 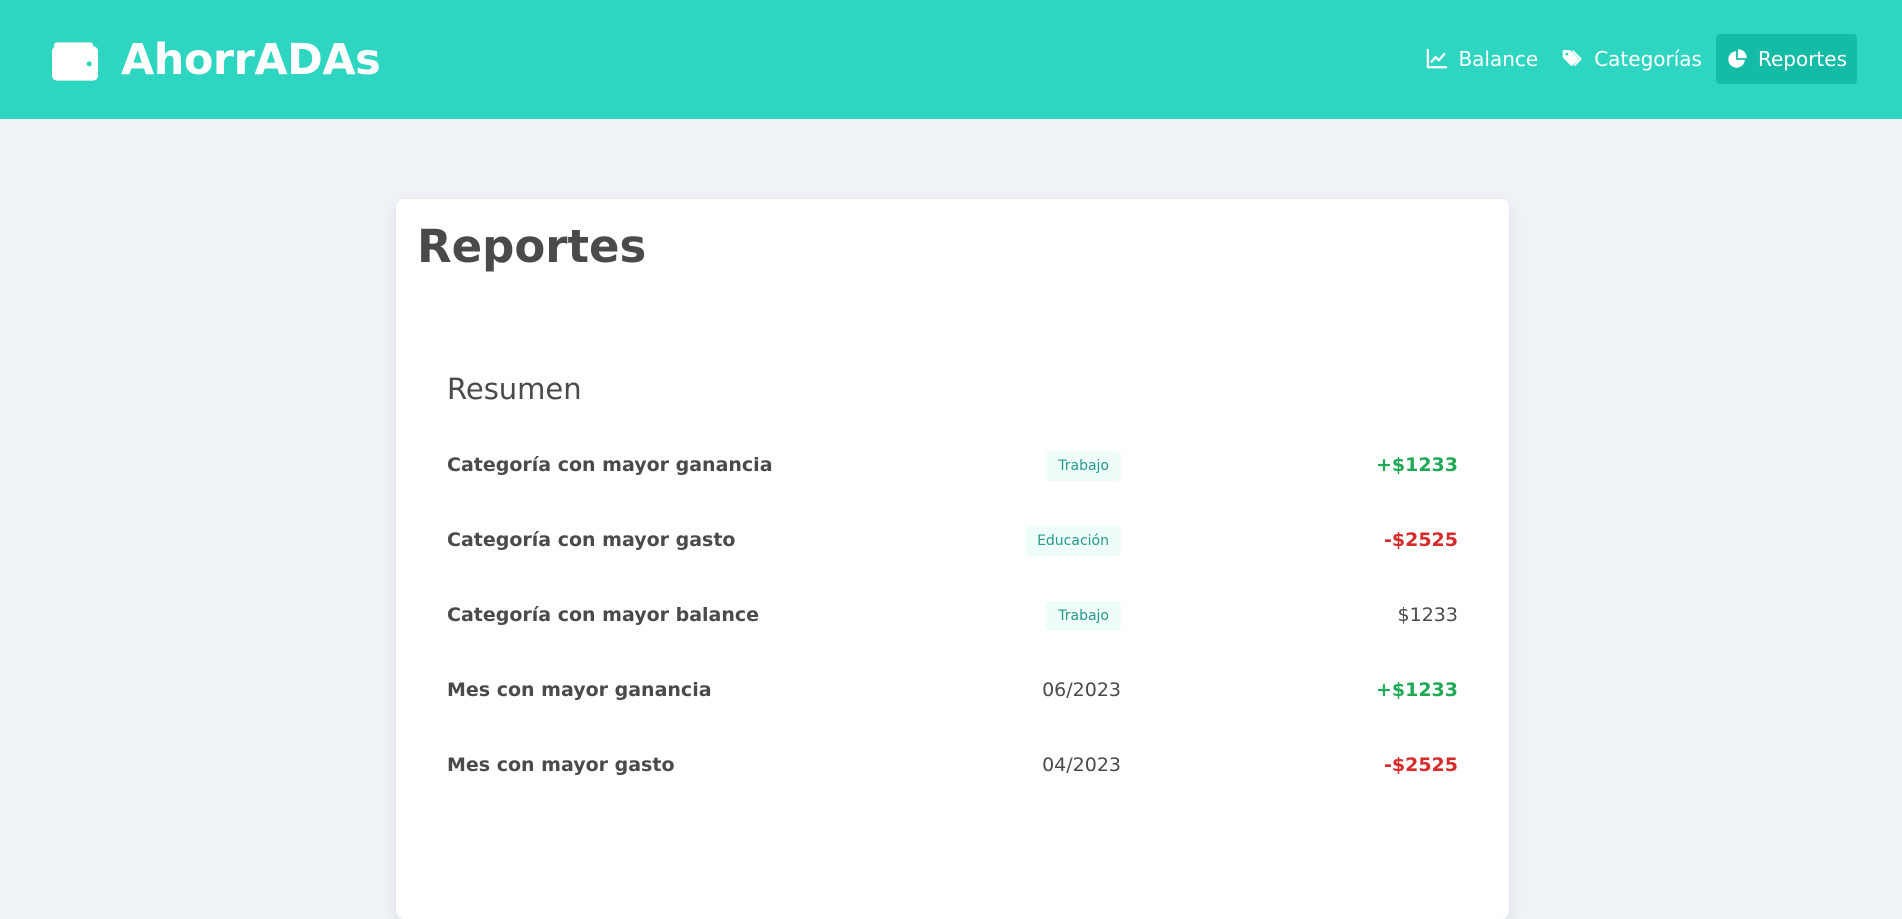 What do you see at coordinates (1802, 59) in the screenshot?
I see `nav-item-label: Reportes` at bounding box center [1802, 59].